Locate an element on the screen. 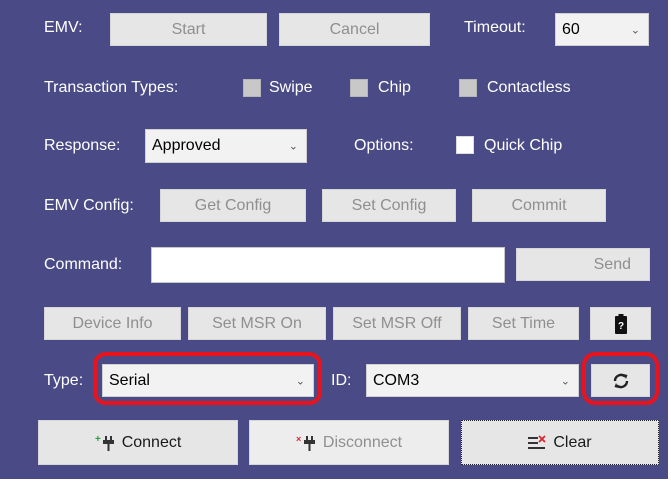  connect-button: + Connect is located at coordinates (138, 442).